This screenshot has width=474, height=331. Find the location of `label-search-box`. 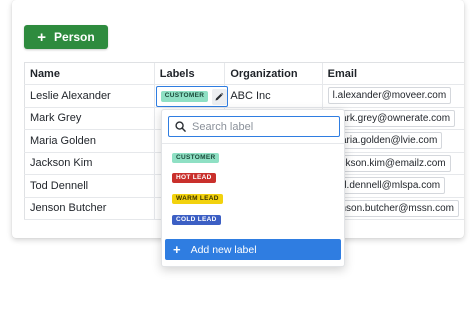

label-search-box is located at coordinates (254, 126).